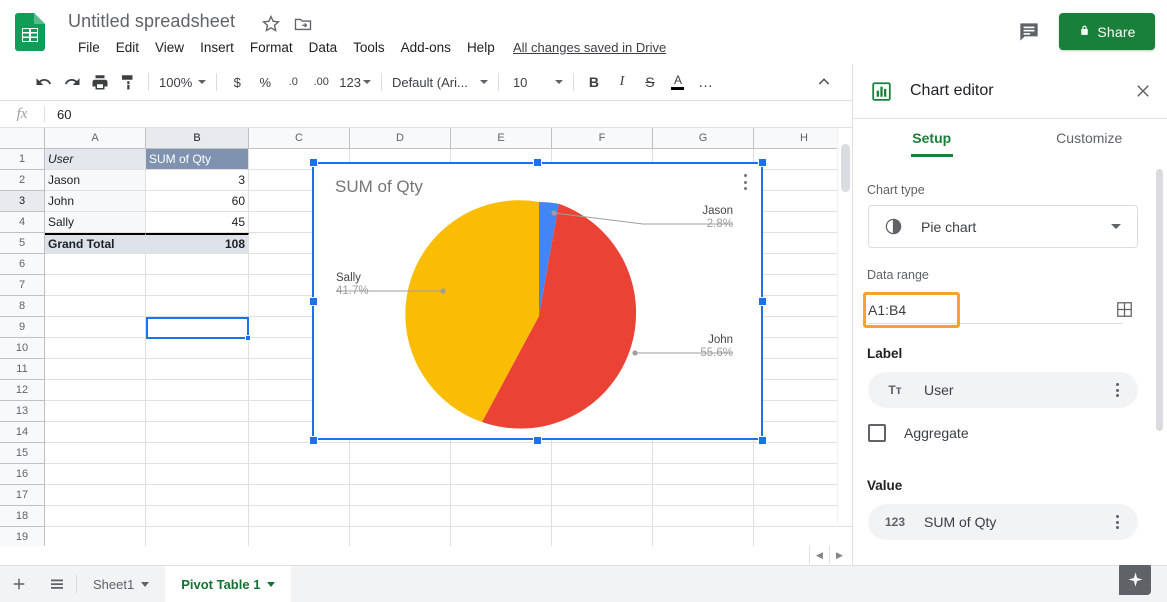 The image size is (1167, 602). Describe the element at coordinates (918, 433) in the screenshot. I see `aggregate-checkbox-row: Aggregate` at that location.